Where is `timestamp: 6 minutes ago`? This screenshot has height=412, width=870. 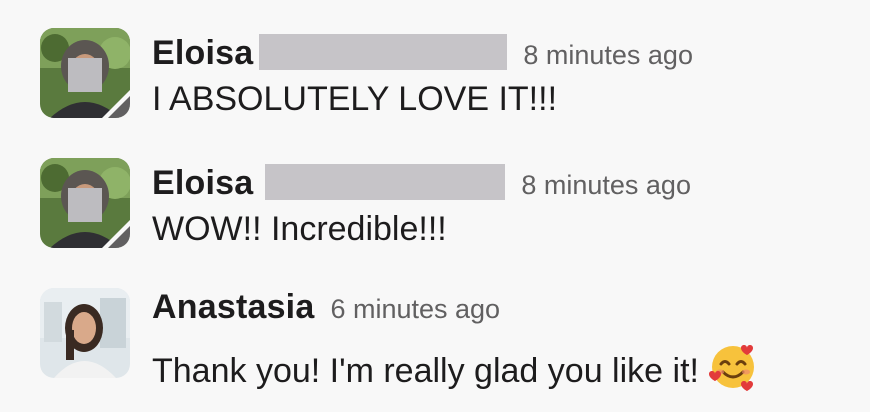
timestamp: 6 minutes ago is located at coordinates (415, 309).